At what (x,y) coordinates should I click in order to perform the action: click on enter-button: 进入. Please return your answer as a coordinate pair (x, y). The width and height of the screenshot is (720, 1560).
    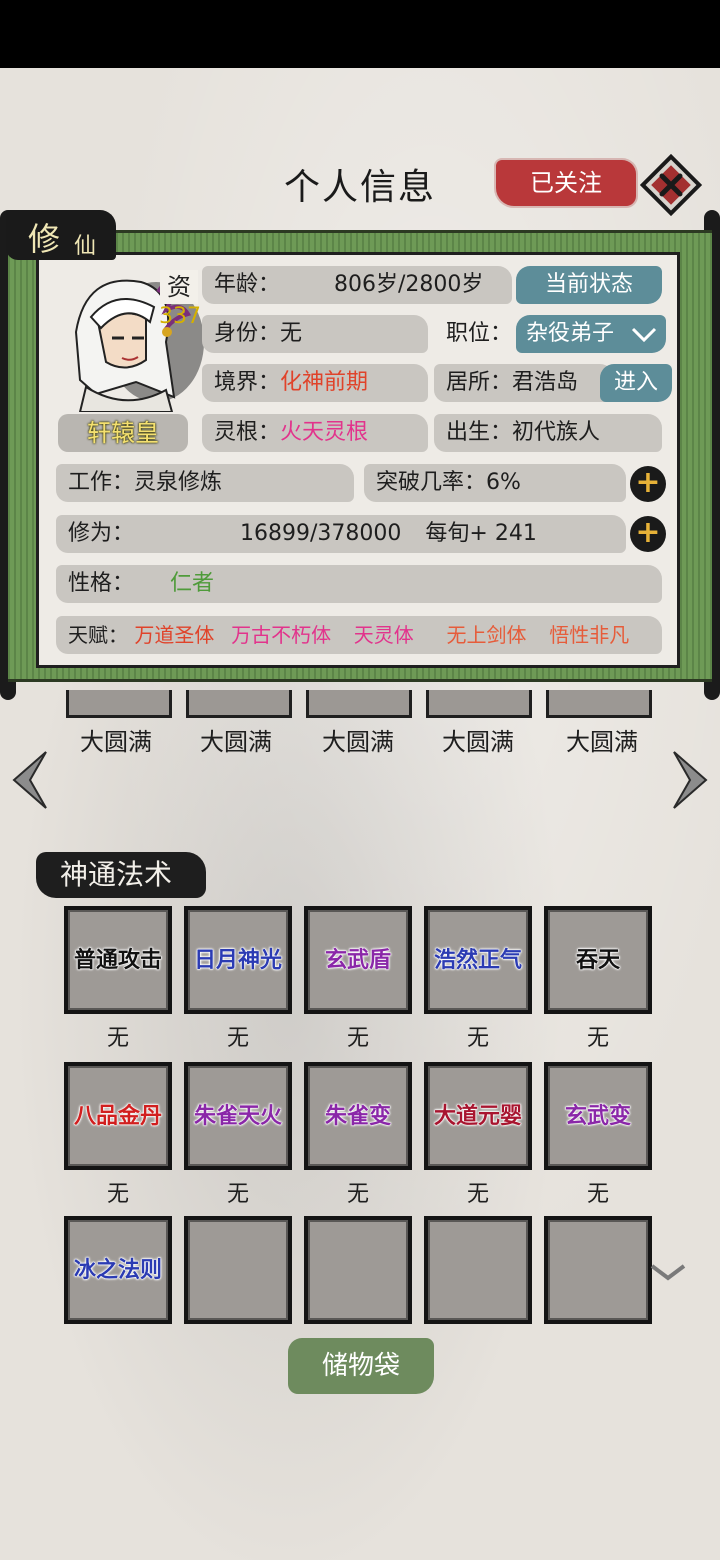
    Looking at the image, I should click on (636, 383).